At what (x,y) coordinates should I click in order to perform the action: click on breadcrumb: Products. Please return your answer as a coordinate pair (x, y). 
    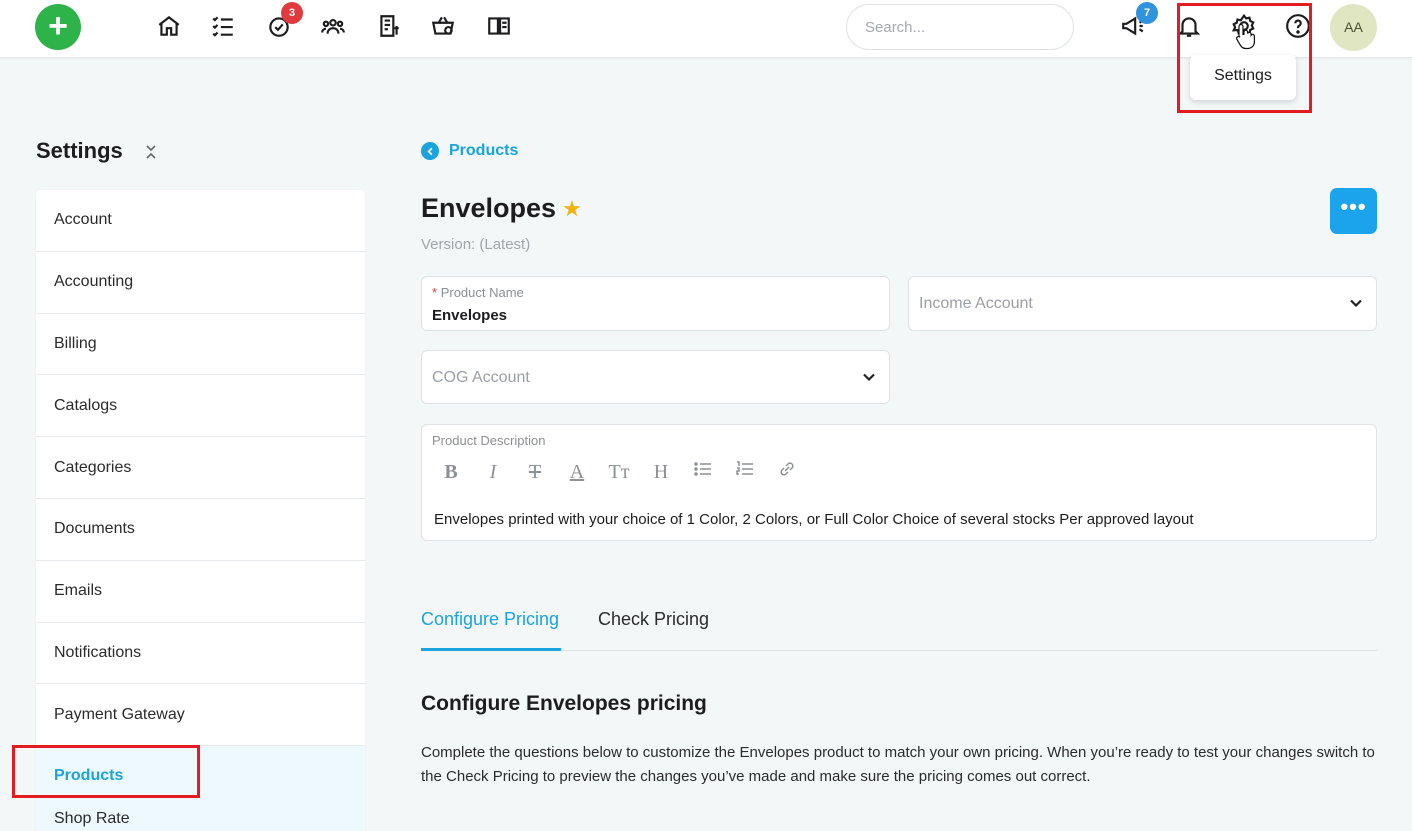
    Looking at the image, I should click on (469, 151).